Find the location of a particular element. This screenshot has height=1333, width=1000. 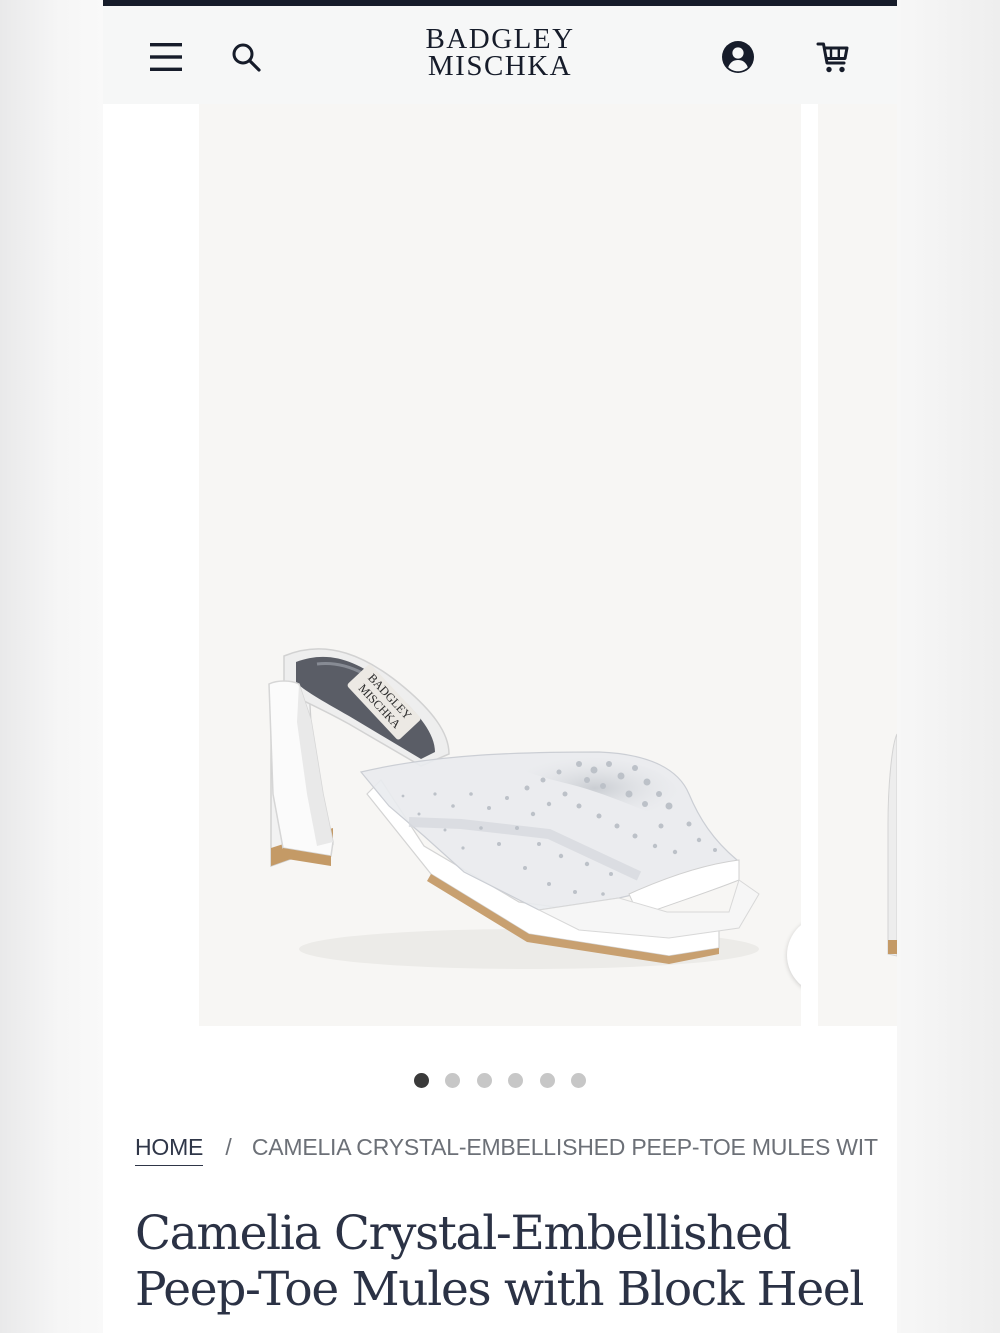

cart-button is located at coordinates (833, 57).